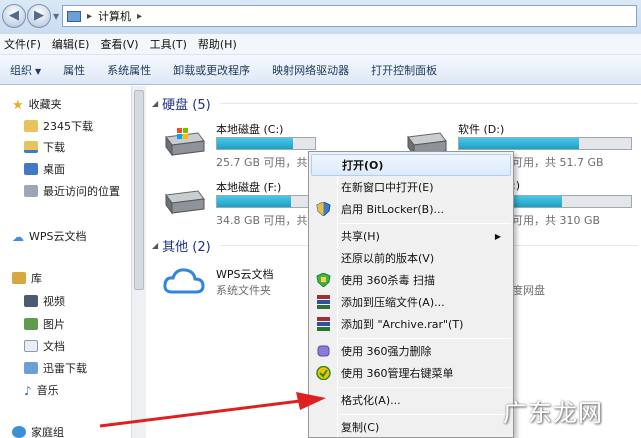  I want to click on group-other: ◢ 其他 (2), so click(181, 245).